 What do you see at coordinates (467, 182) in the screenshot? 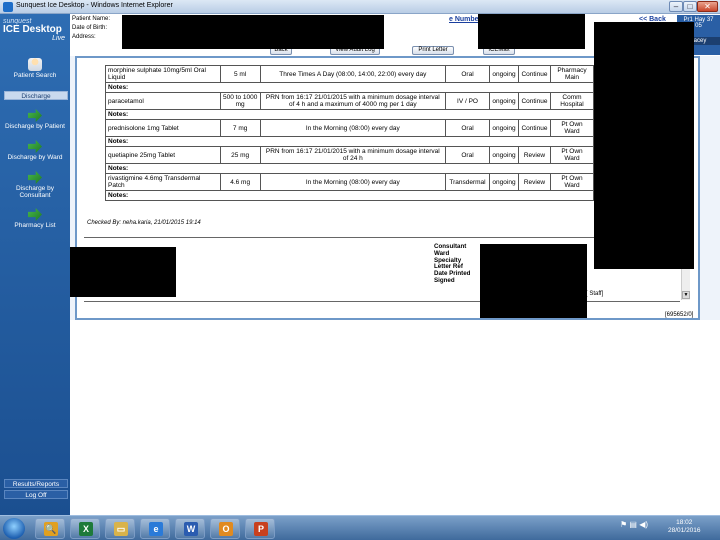
I see `med-route-cell: Transdermal` at bounding box center [467, 182].